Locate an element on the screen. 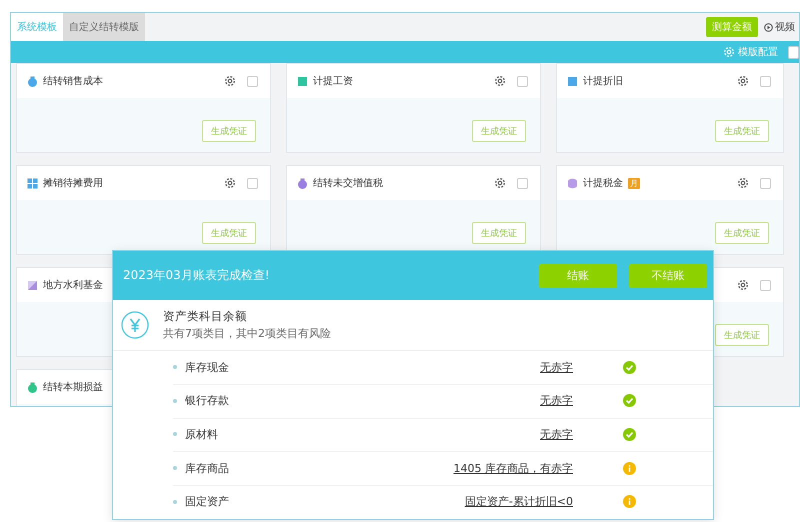  account-name: 库存商品 is located at coordinates (207, 468).